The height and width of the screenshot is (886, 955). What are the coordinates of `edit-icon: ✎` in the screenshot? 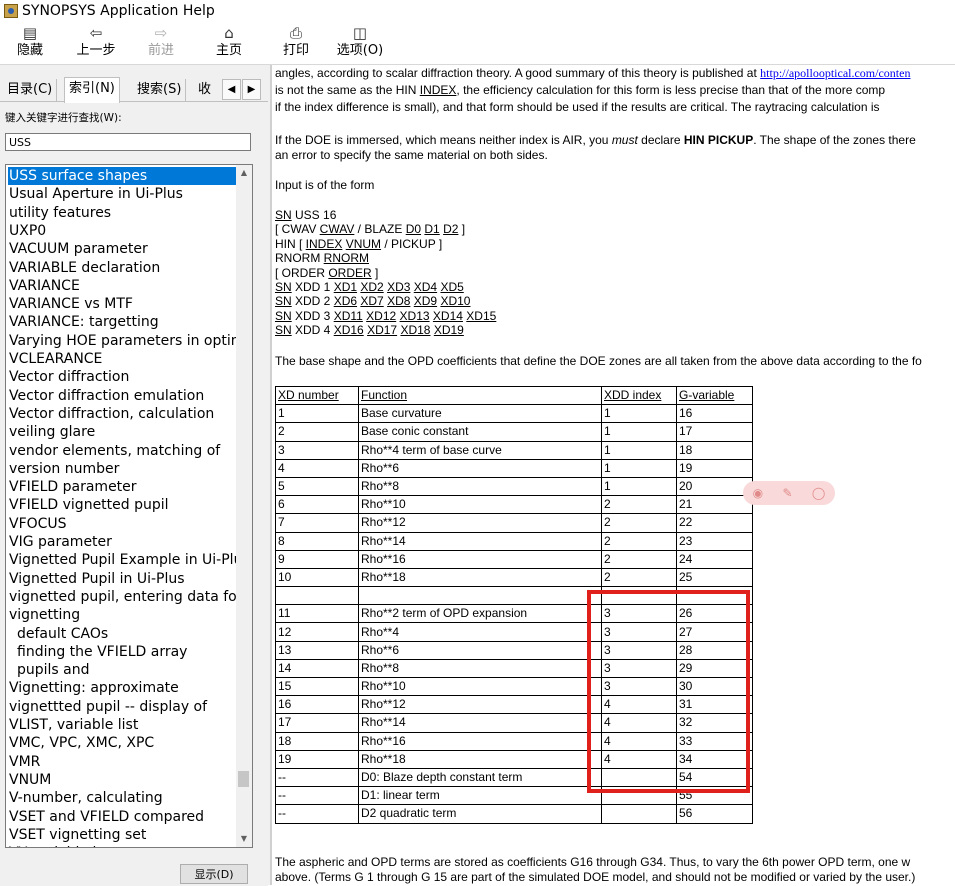 It's located at (787, 493).